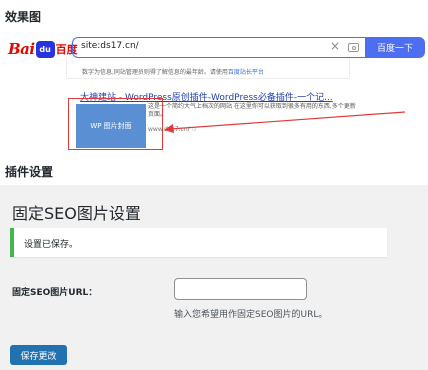 This screenshot has width=428, height=370. What do you see at coordinates (246, 72) in the screenshot?
I see `webmaster-link: 百度站长平台` at bounding box center [246, 72].